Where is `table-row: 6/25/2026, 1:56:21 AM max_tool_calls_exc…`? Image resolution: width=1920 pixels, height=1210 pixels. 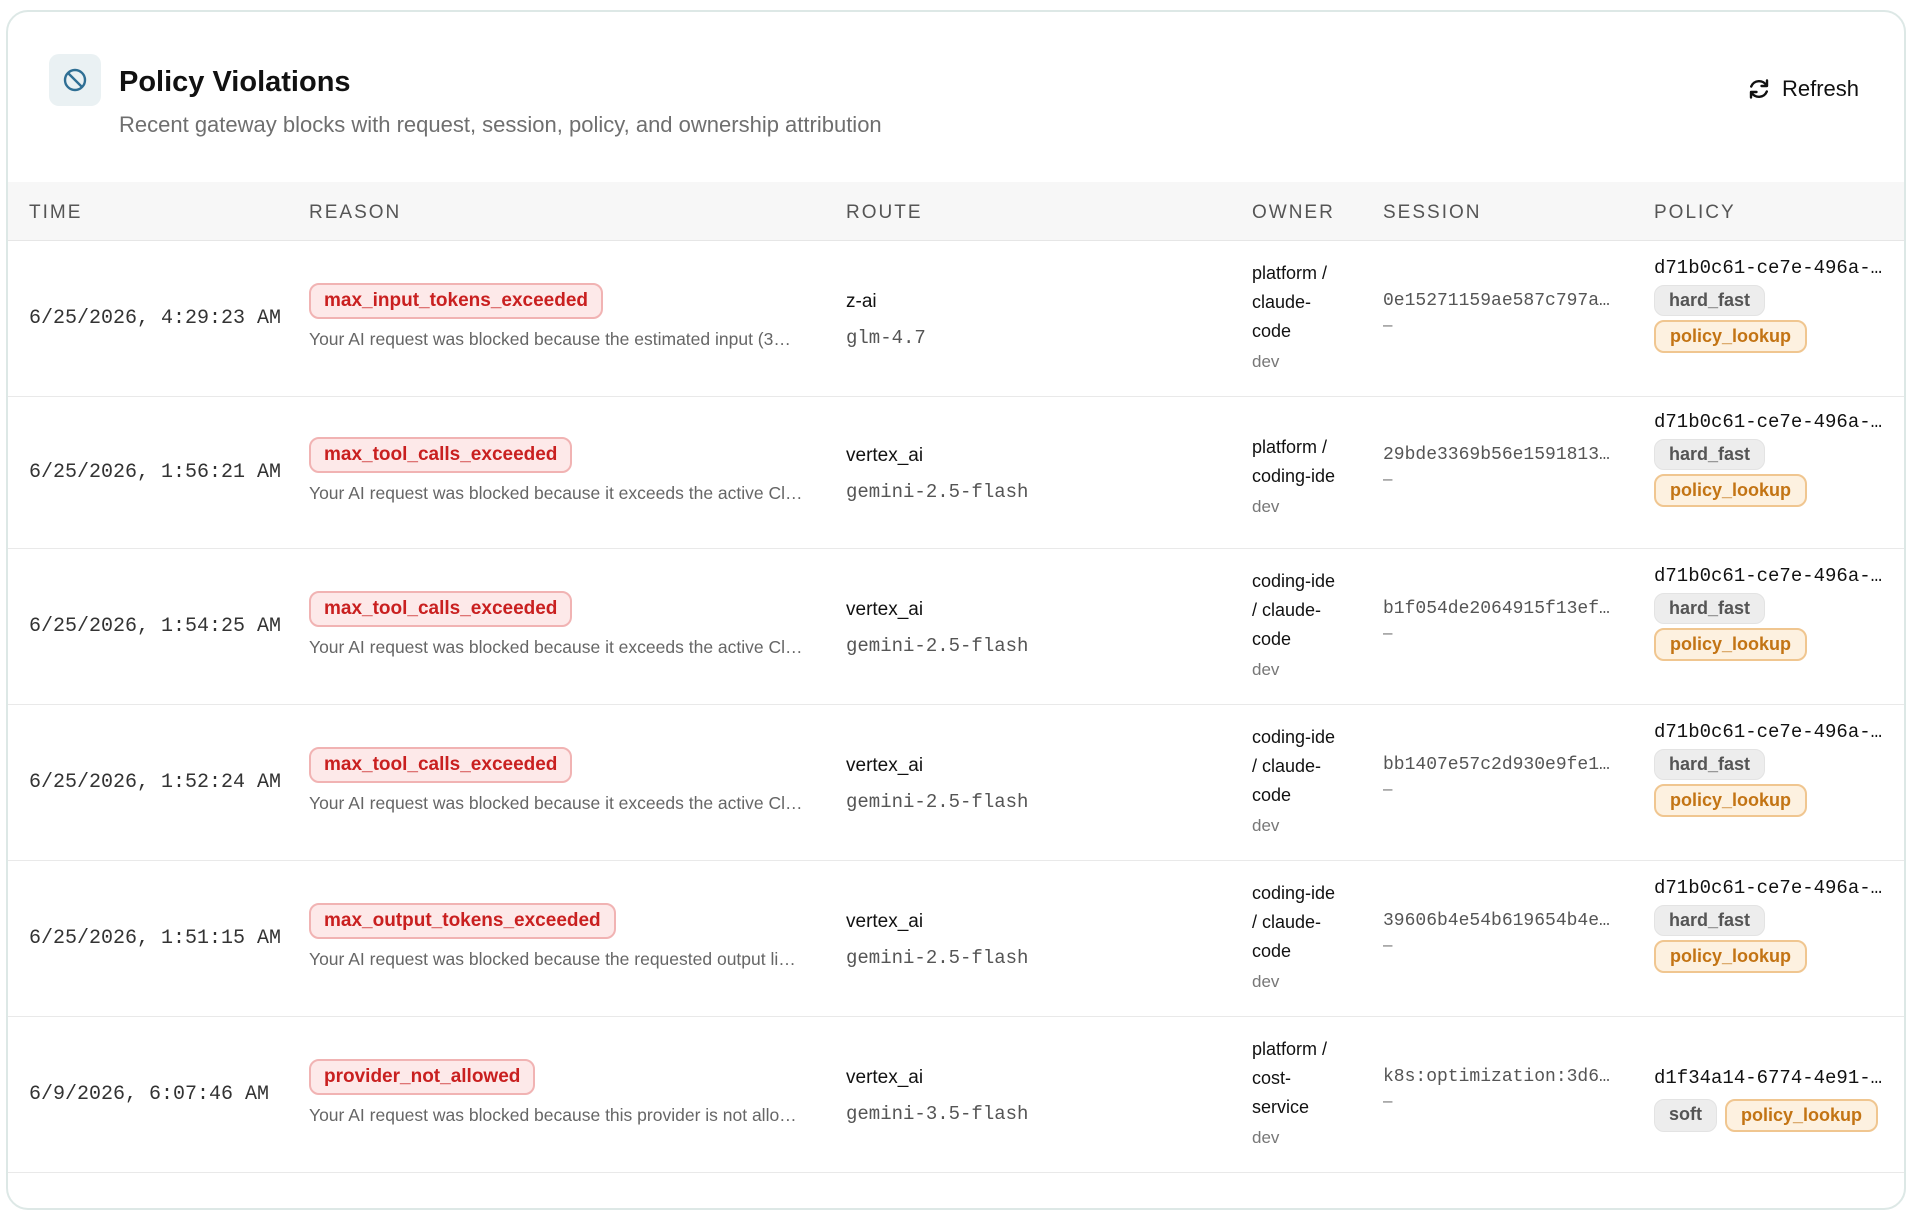 table-row: 6/25/2026, 1:56:21 AM max_tool_calls_exc… is located at coordinates (956, 473).